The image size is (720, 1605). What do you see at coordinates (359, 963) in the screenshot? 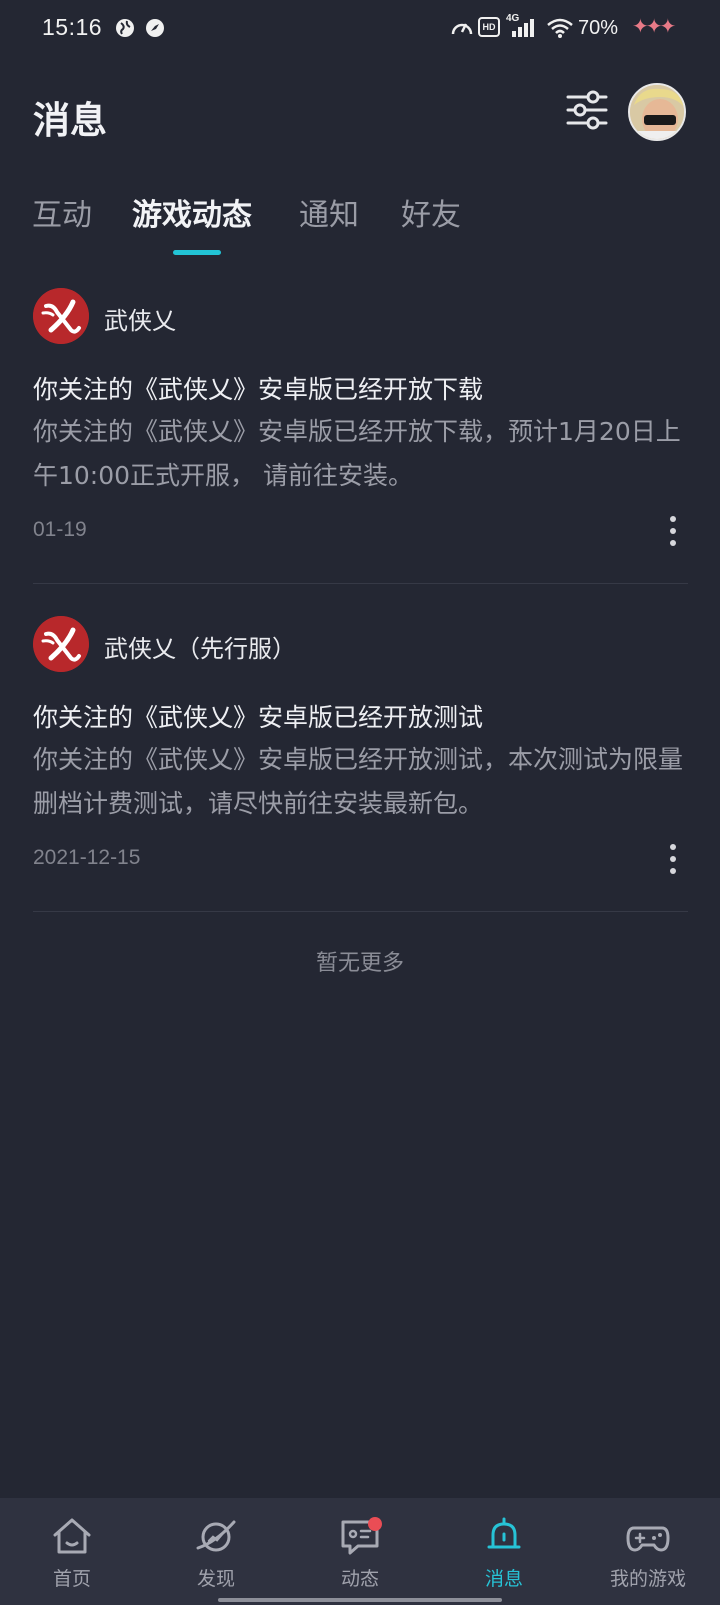
I see `no-more-text: 暂无更多` at bounding box center [359, 963].